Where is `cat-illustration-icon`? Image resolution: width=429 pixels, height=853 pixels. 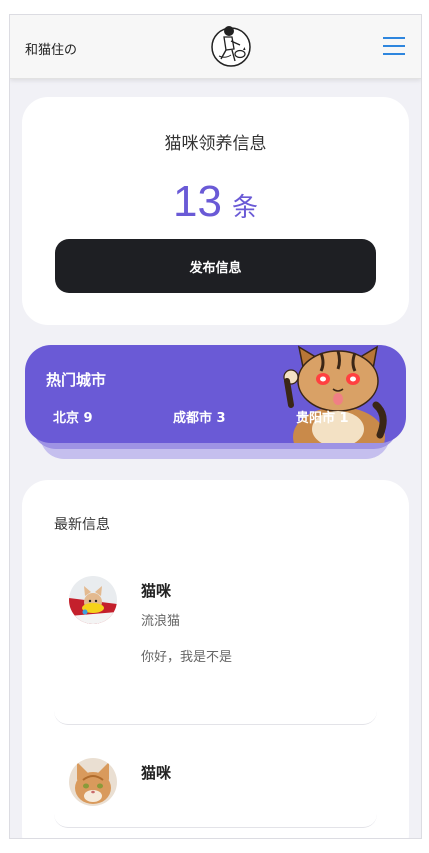 cat-illustration-icon is located at coordinates (335, 394).